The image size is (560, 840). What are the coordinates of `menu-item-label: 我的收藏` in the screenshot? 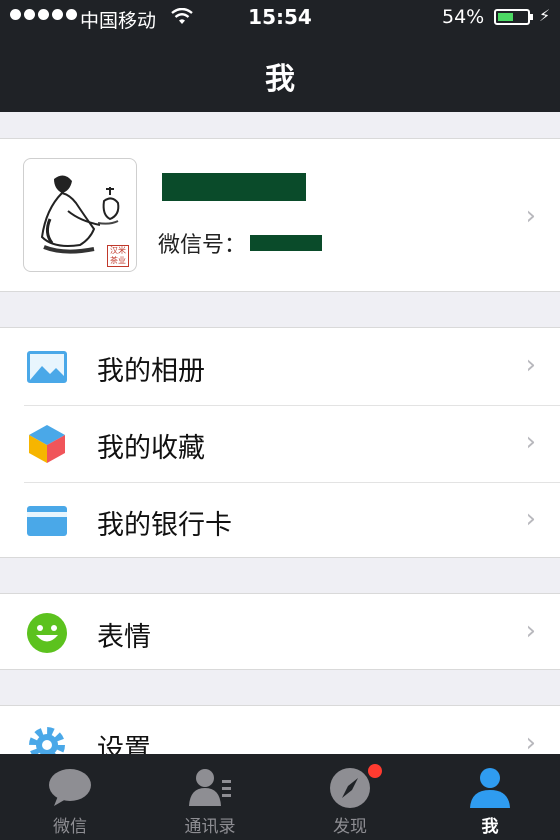 It's located at (151, 448).